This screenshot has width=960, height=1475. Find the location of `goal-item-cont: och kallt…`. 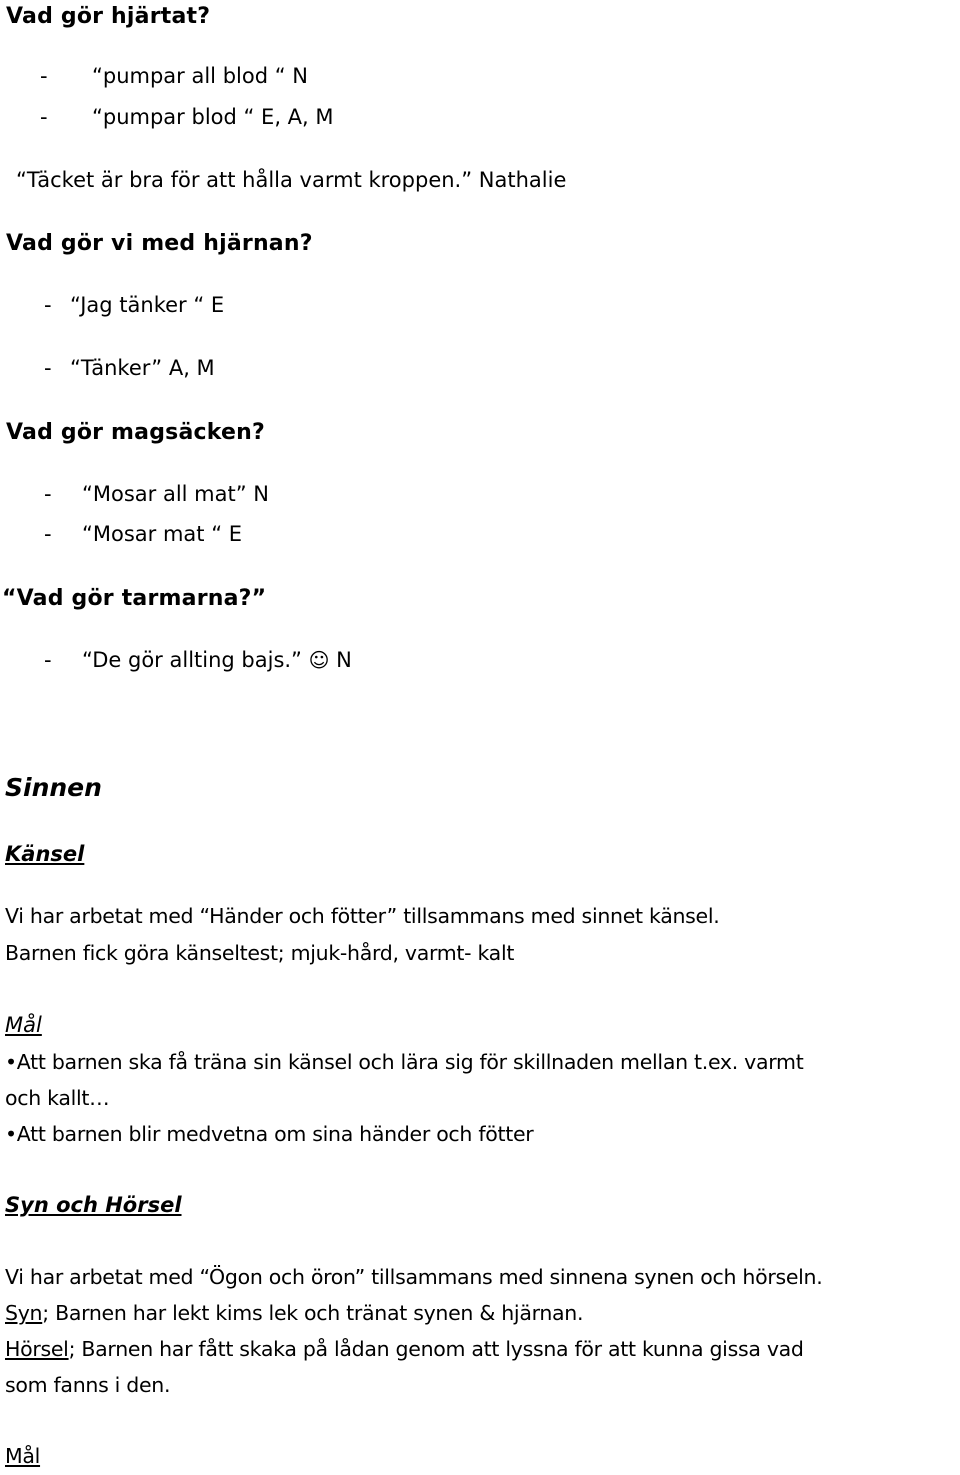

goal-item-cont: och kallt… is located at coordinates (57, 1098).